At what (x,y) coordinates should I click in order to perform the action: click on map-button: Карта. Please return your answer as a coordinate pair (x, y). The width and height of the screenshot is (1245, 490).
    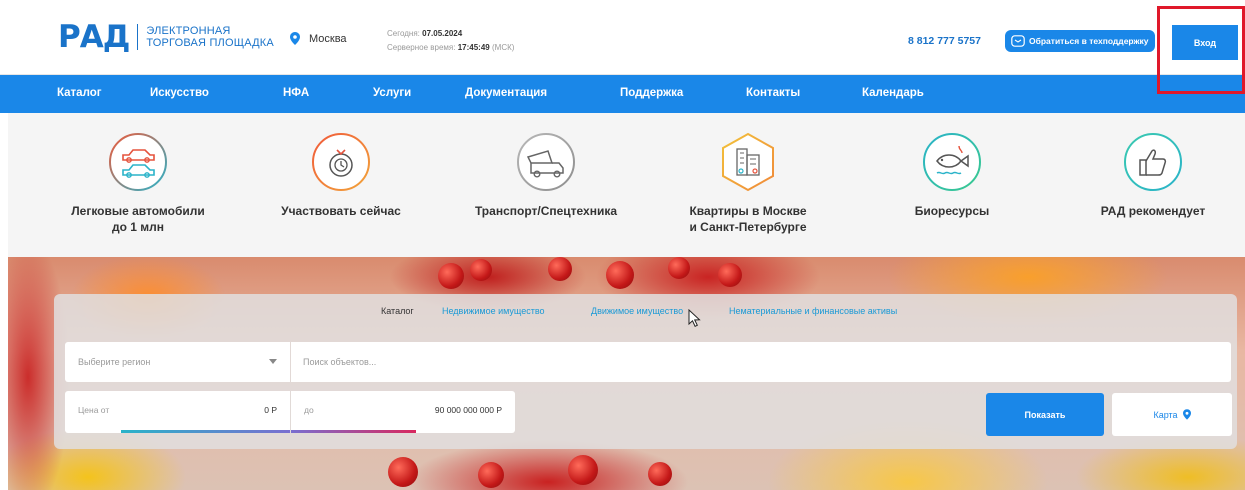
    Looking at the image, I should click on (1172, 414).